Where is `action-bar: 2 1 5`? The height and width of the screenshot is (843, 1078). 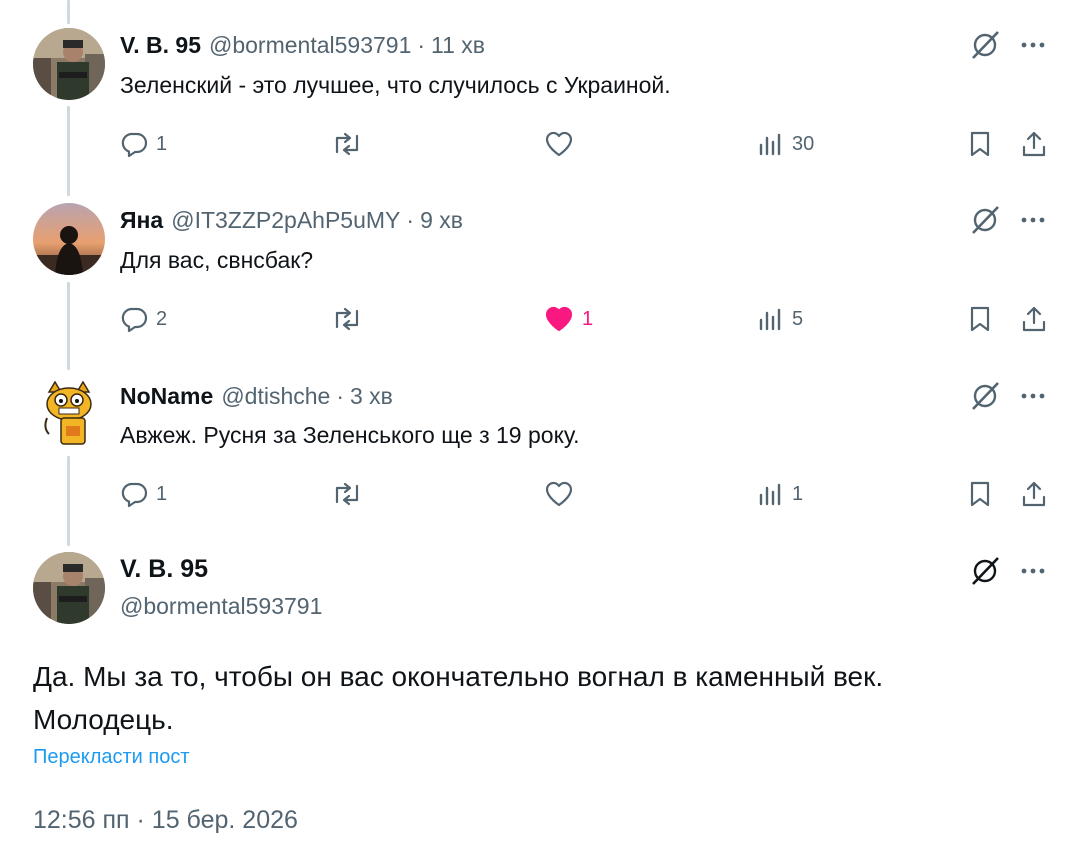
action-bar: 2 1 5 is located at coordinates (590, 319).